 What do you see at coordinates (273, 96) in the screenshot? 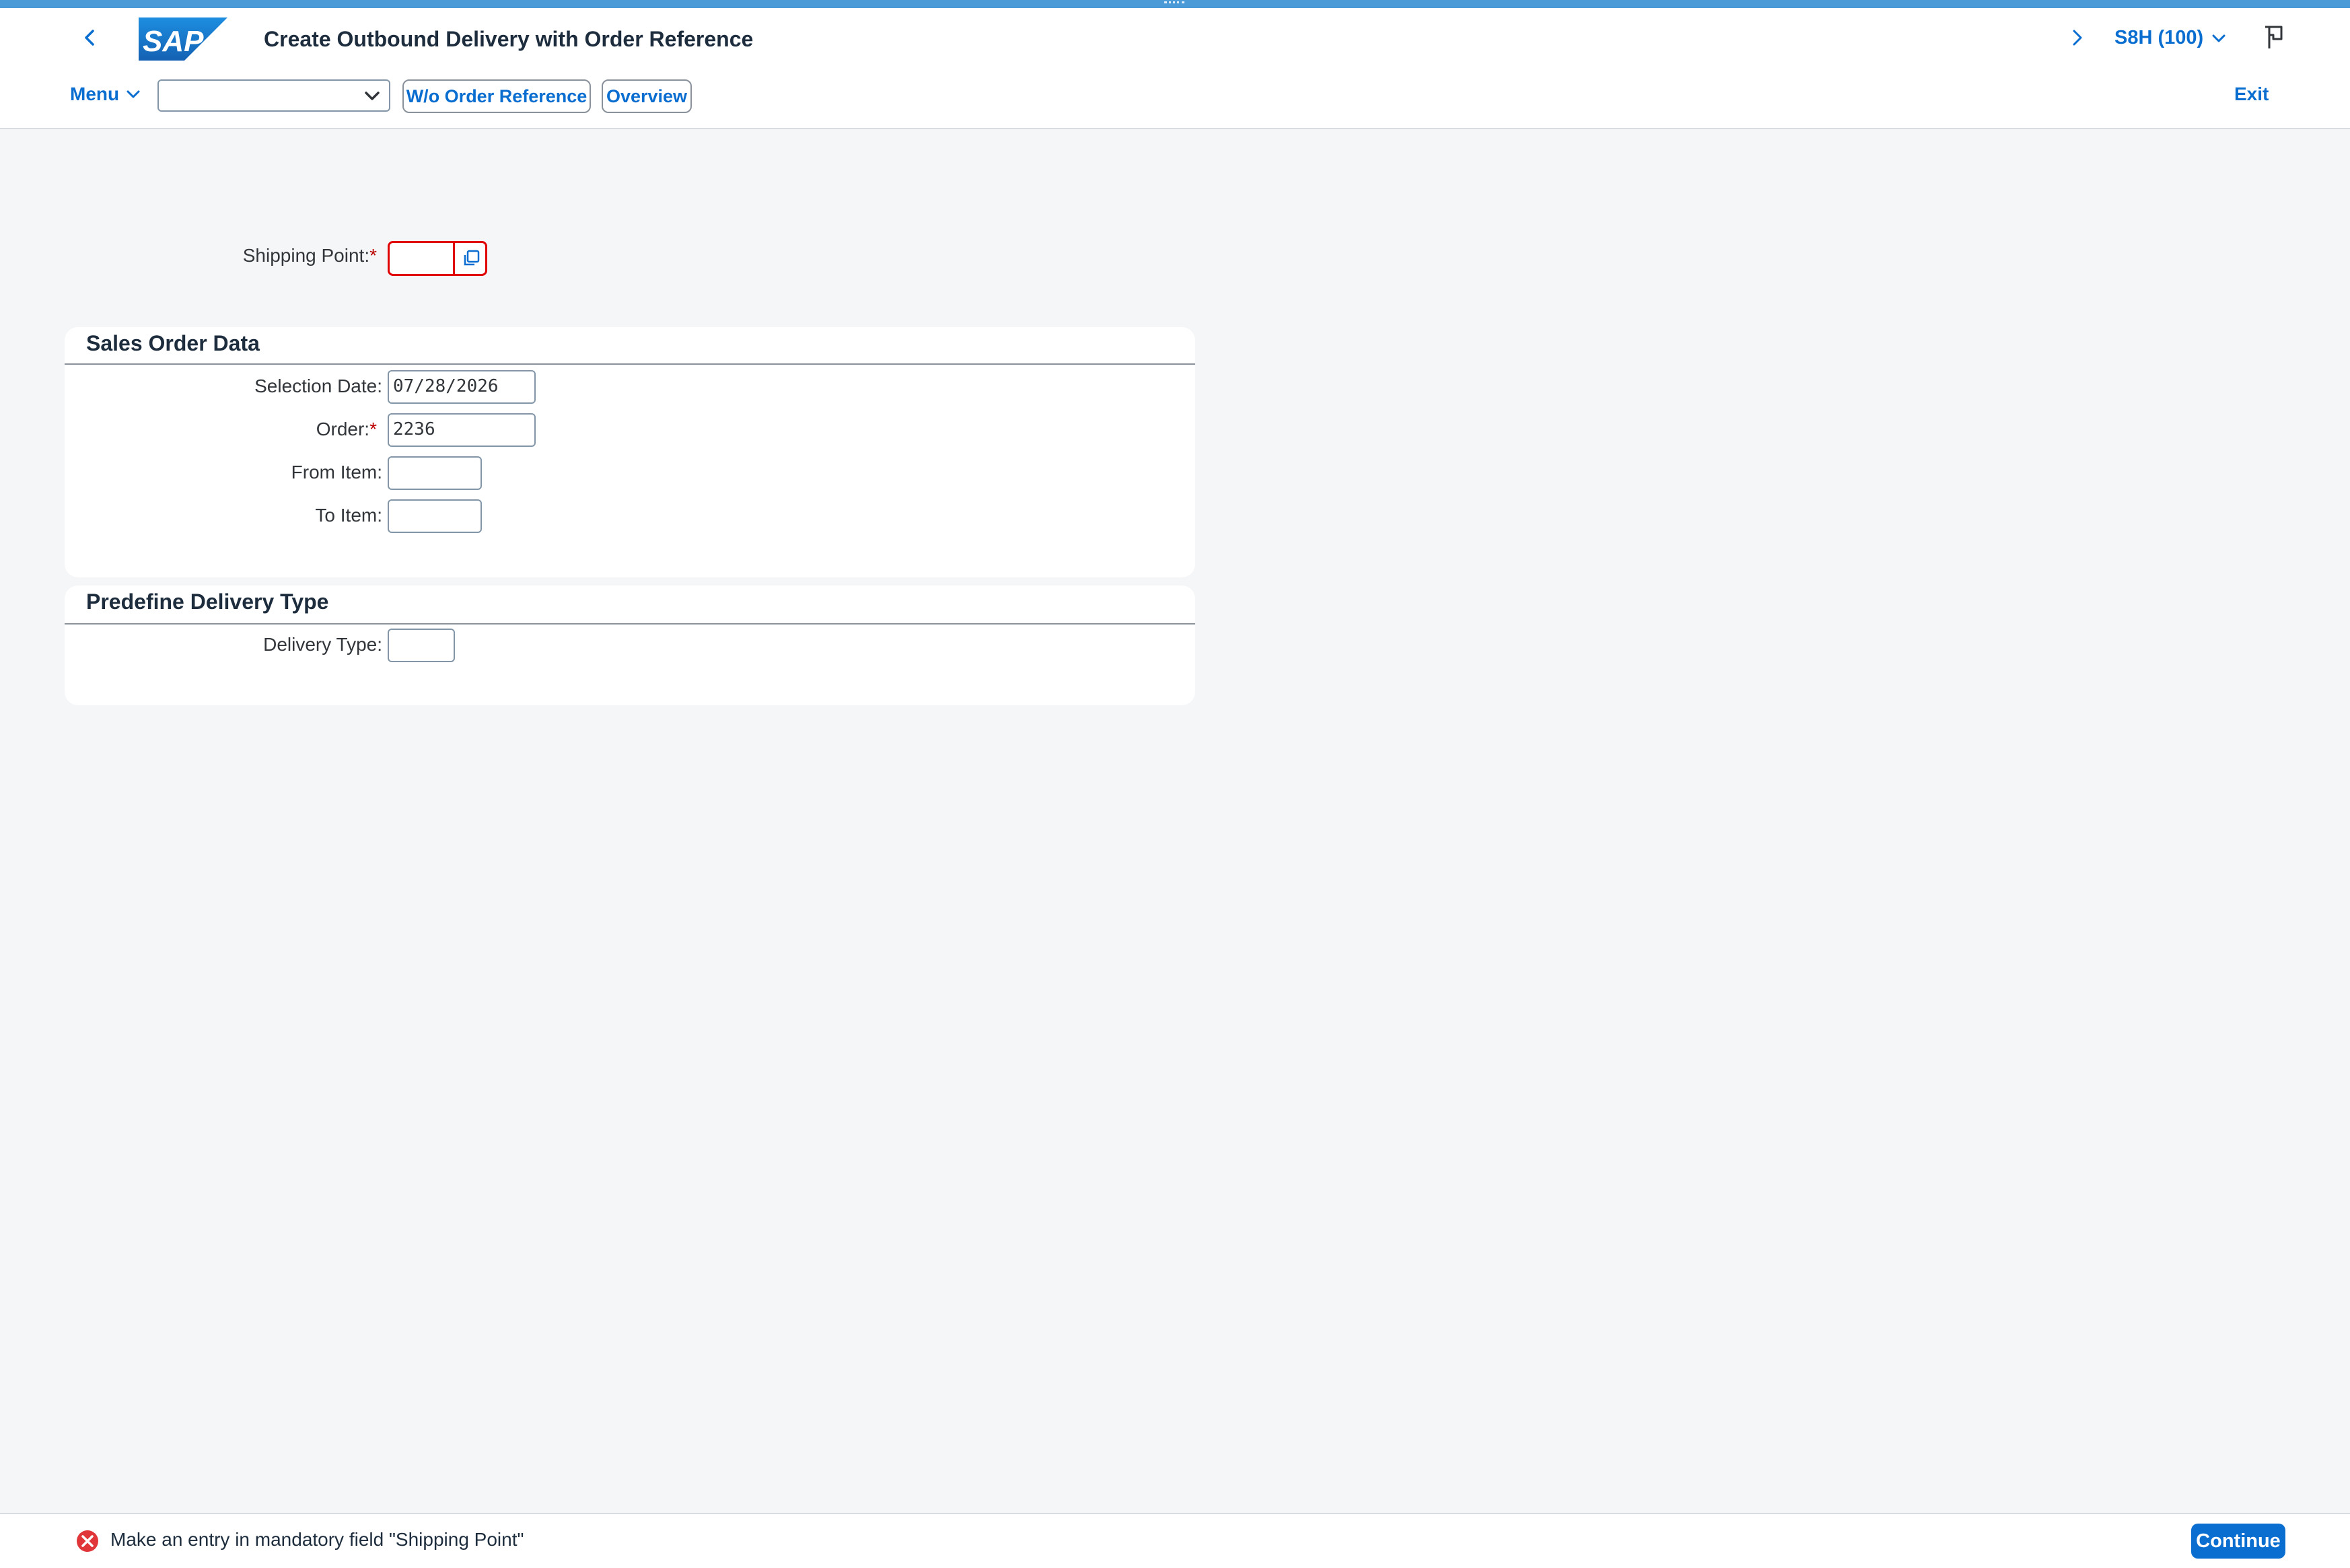
I see `command-field` at bounding box center [273, 96].